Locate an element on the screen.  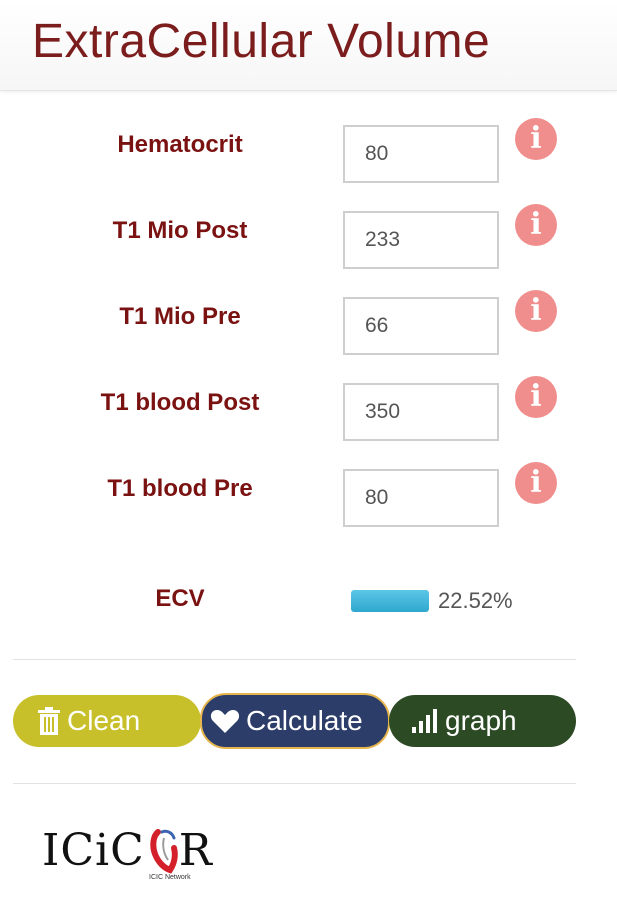
calculate-button-label: Calculate is located at coordinates (304, 720).